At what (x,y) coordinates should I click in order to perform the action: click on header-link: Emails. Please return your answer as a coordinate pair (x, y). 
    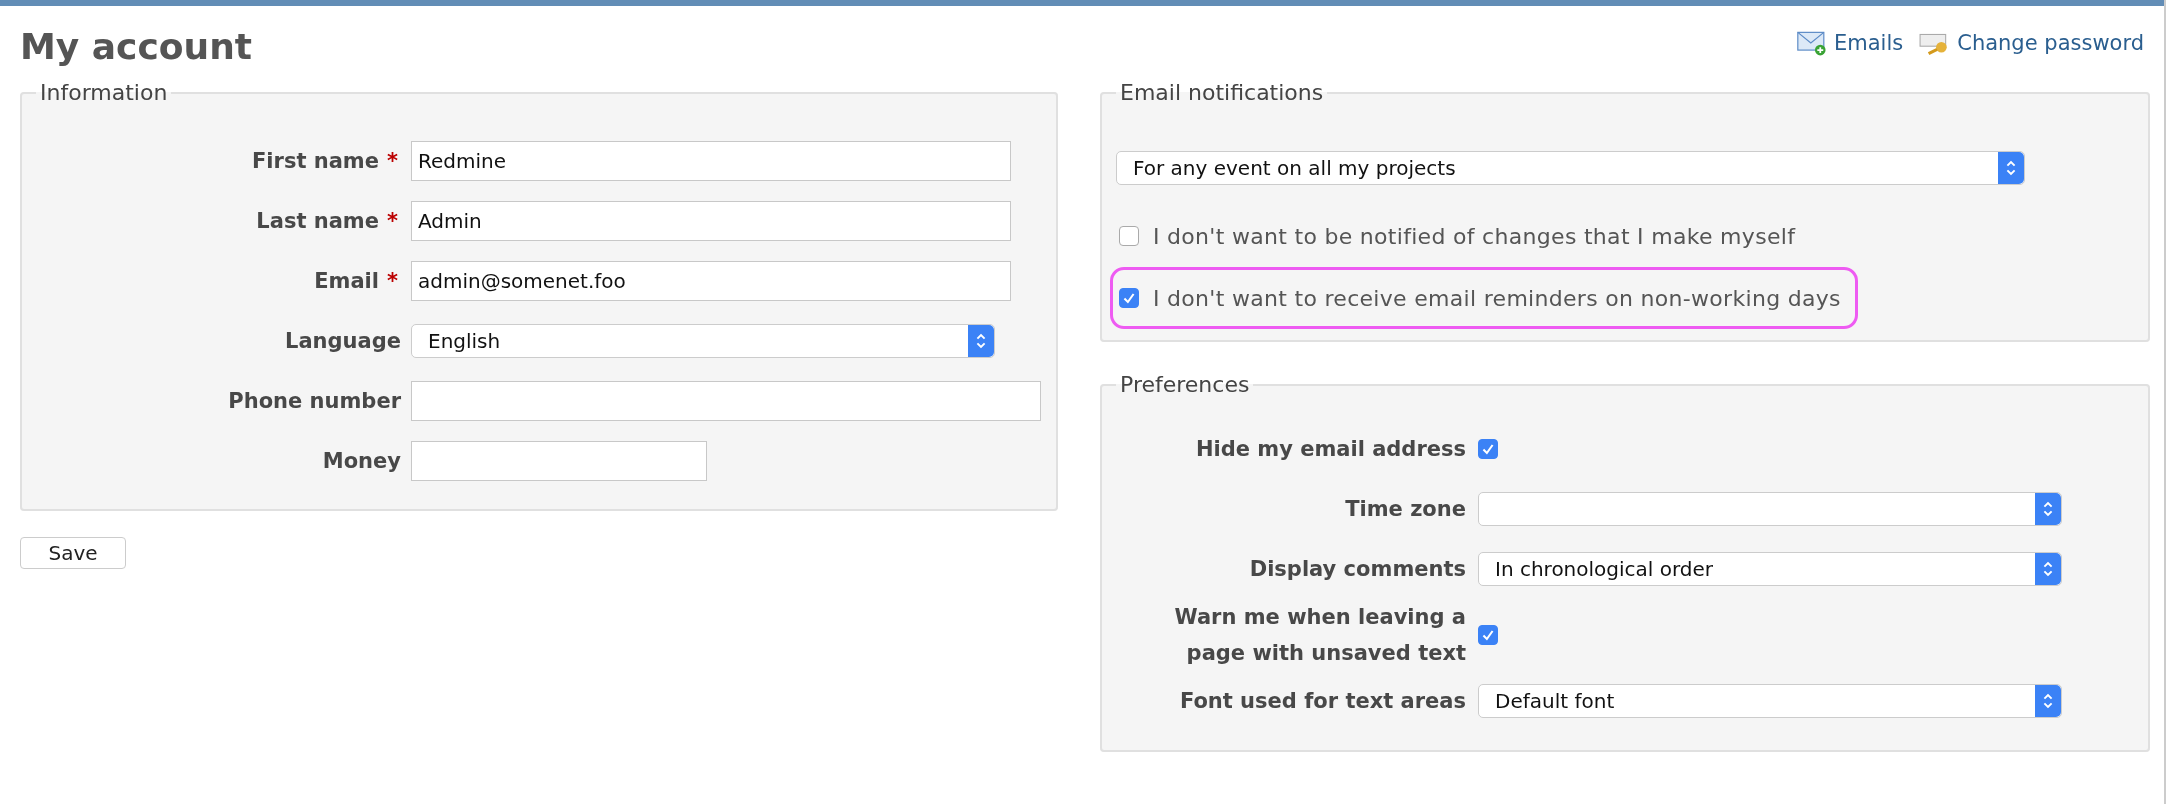
    Looking at the image, I should click on (1850, 43).